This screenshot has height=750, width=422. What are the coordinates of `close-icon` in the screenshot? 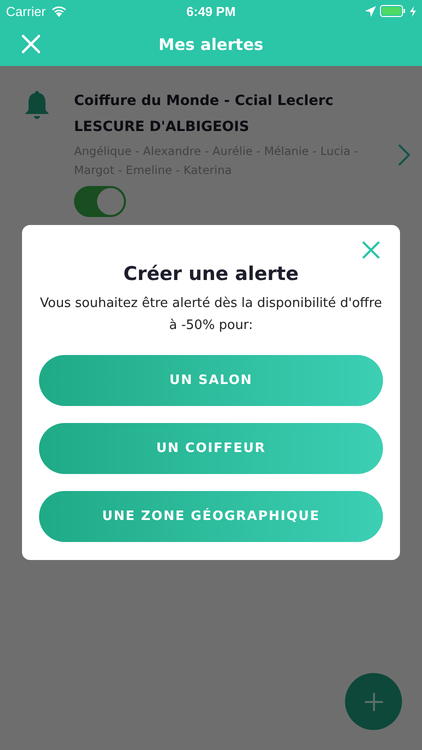 It's located at (371, 250).